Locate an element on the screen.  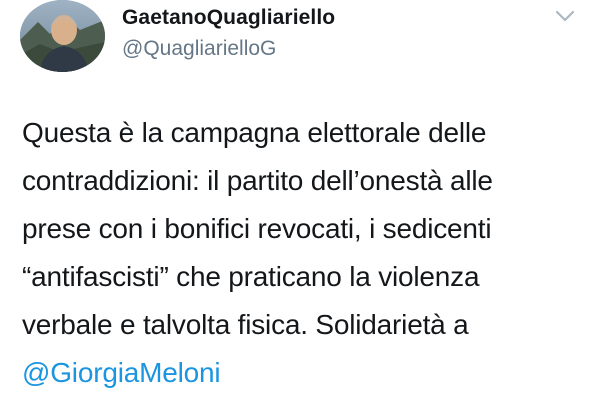
tweet-text-line: “antifascisti” che praticano la violenza is located at coordinates (251, 276).